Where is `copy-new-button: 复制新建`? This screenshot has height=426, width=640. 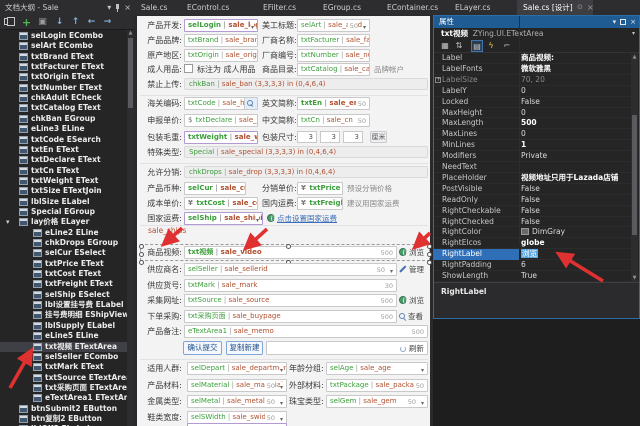 copy-new-button: 复制新建 is located at coordinates (244, 348).